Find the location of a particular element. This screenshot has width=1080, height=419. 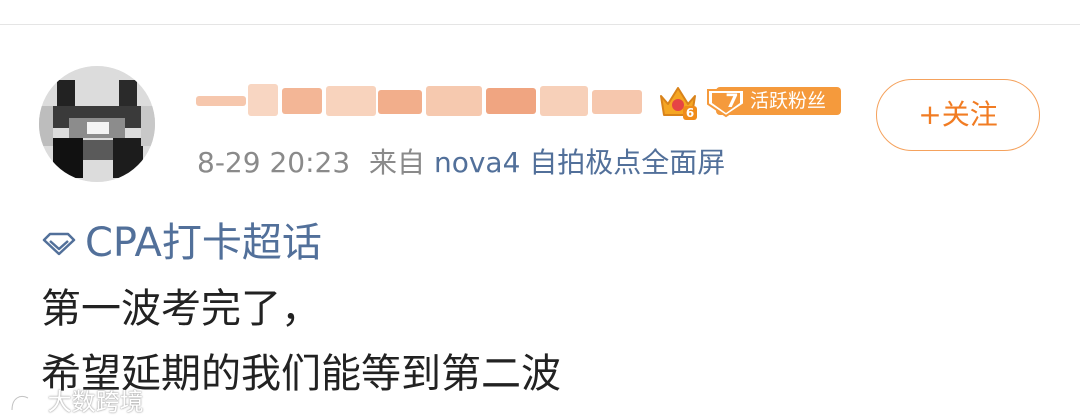

fan-level: 7 is located at coordinates (732, 101).